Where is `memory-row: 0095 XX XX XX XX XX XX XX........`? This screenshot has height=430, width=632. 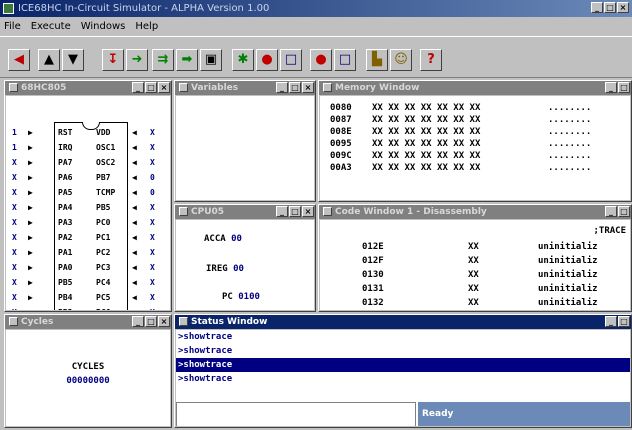
memory-row: 0095 XX XX XX XX XX XX XX........ is located at coordinates (480, 144).